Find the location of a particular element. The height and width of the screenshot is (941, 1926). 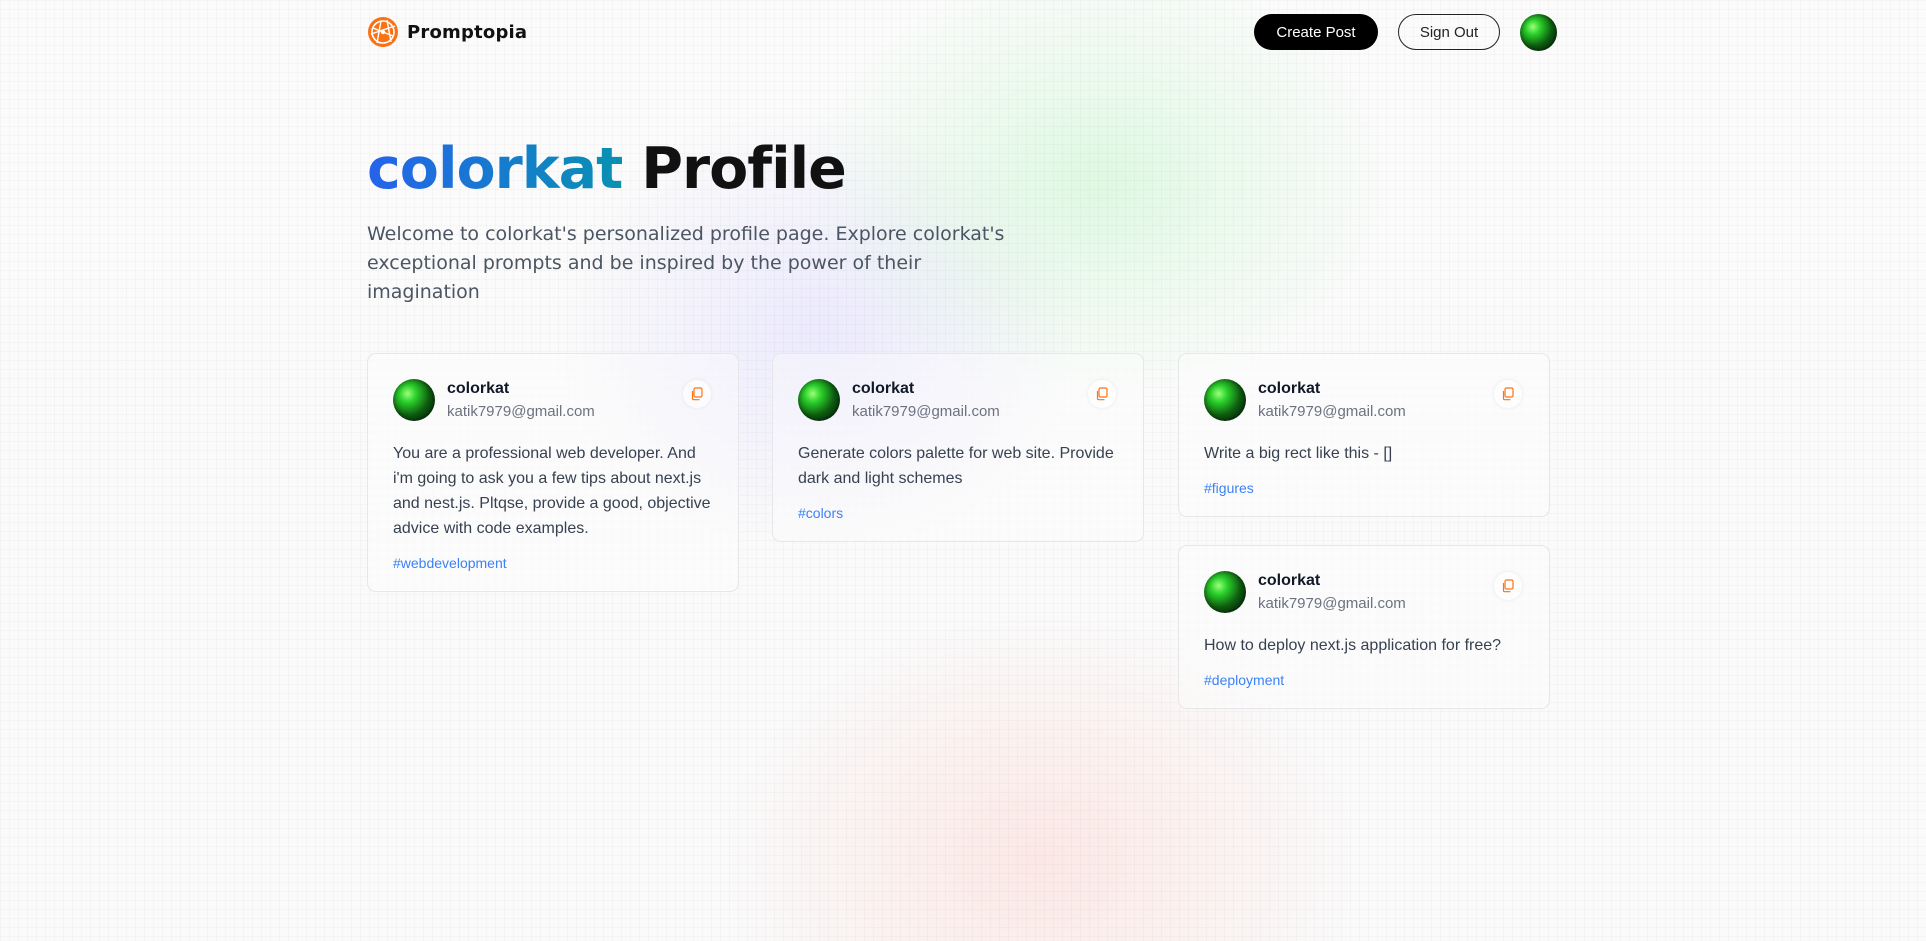

top-nav: Promptopia Create Post Sign Out is located at coordinates (963, 32).